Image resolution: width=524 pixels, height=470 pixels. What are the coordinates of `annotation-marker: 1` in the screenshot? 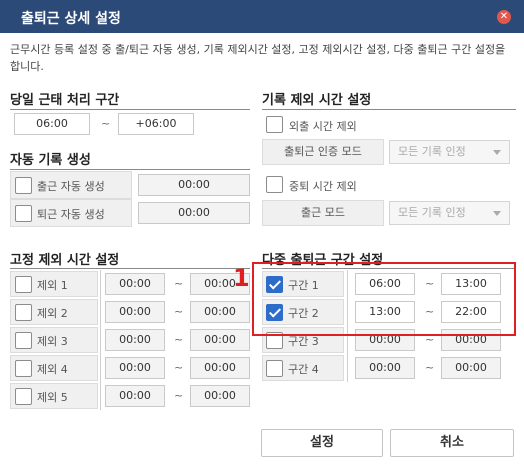 It's located at (241, 278).